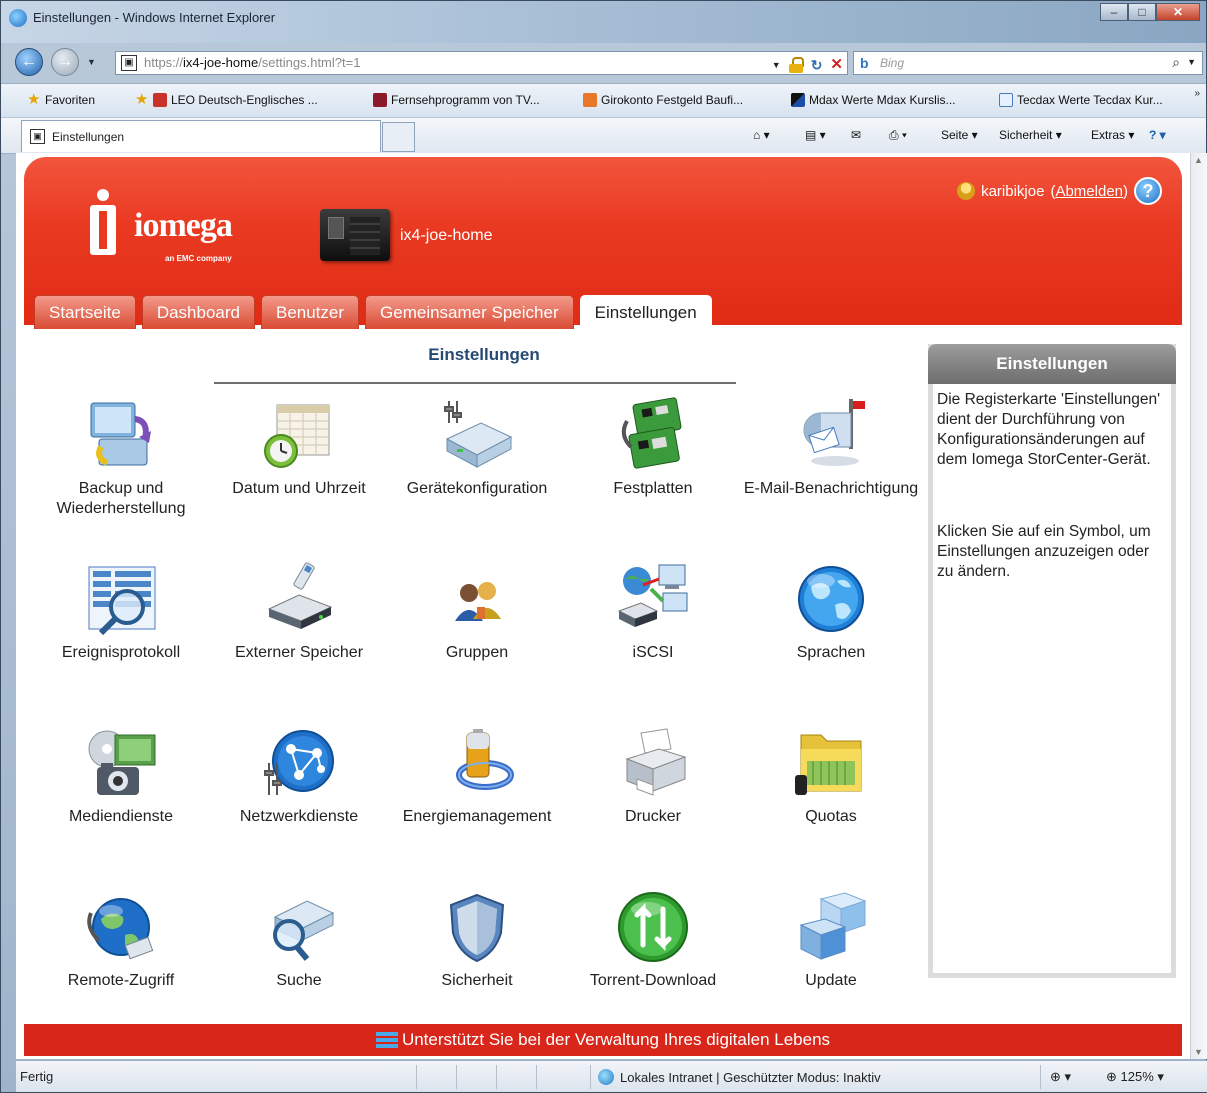 The width and height of the screenshot is (1207, 1093). Describe the element at coordinates (831, 612) in the screenshot. I see `tile-languages: Sprachen` at that location.